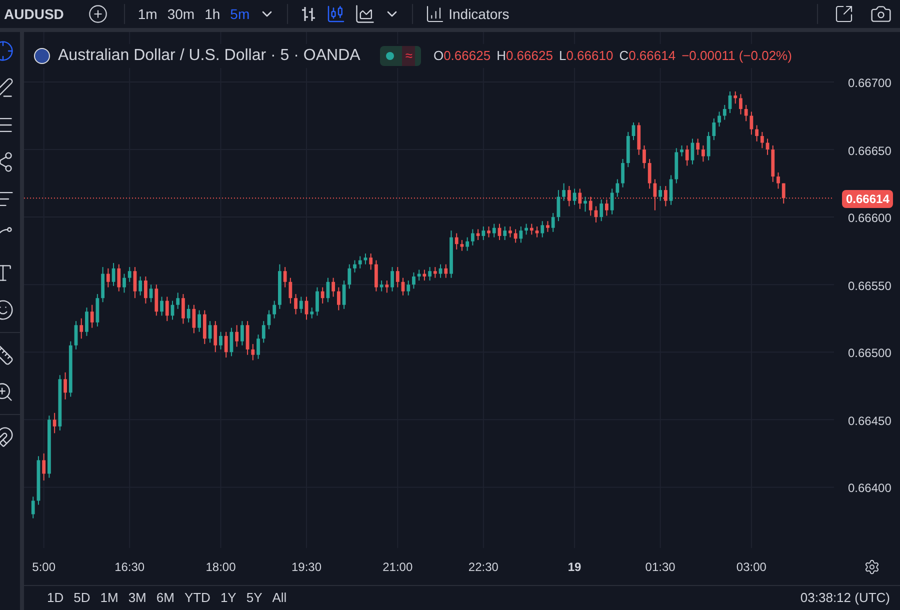 The height and width of the screenshot is (610, 900). I want to click on interval-tab: 1m, so click(147, 14).